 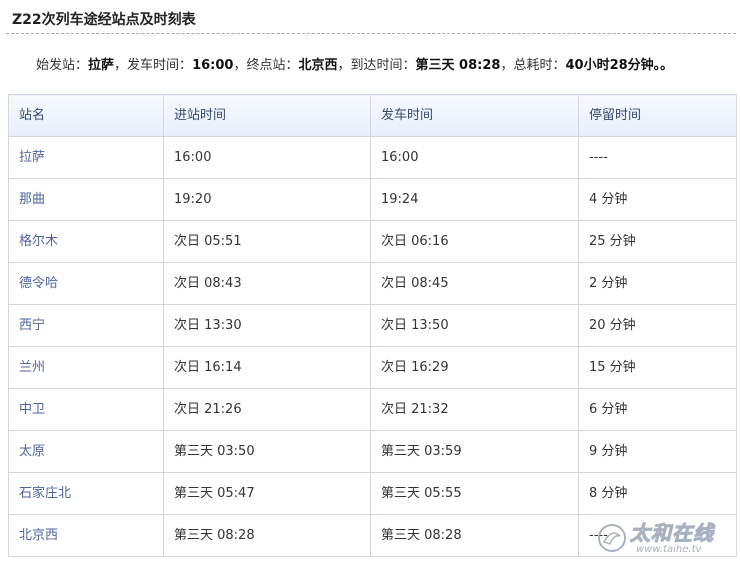 I want to click on station-name: 格尔木, so click(x=86, y=241).